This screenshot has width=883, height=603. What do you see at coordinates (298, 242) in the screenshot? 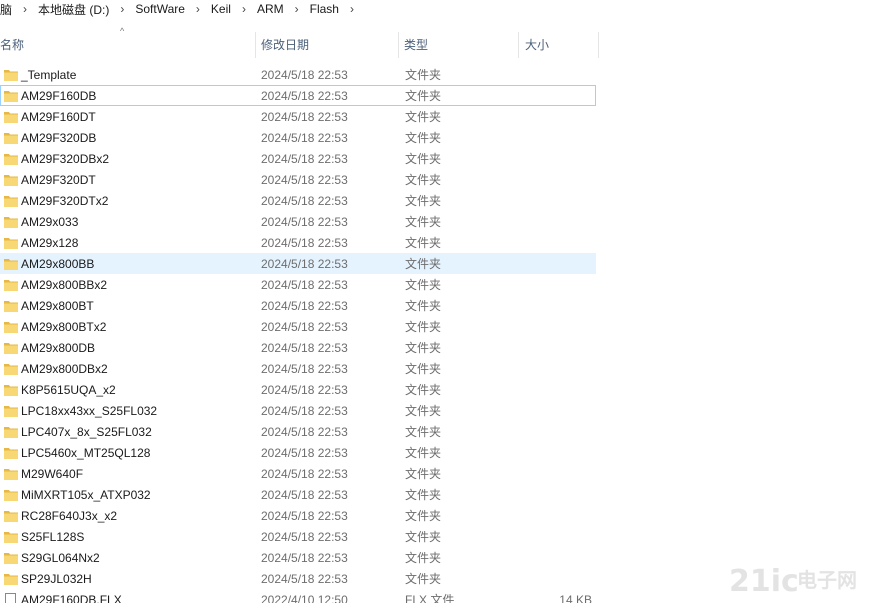
I see `file-row: AM29x128 2024/5/18 22:53 文件夹` at bounding box center [298, 242].